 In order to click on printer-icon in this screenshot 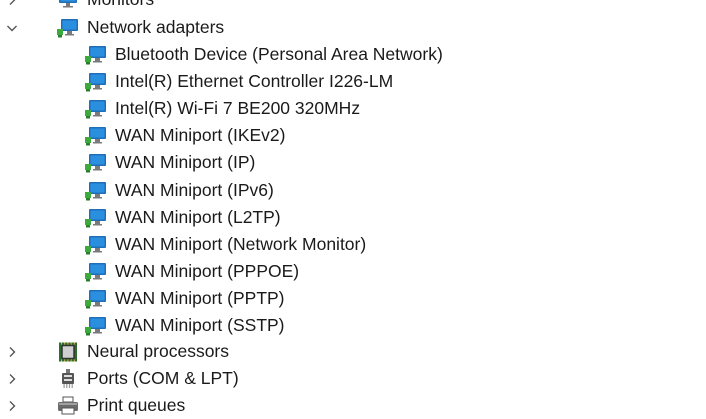, I will do `click(68, 406)`.